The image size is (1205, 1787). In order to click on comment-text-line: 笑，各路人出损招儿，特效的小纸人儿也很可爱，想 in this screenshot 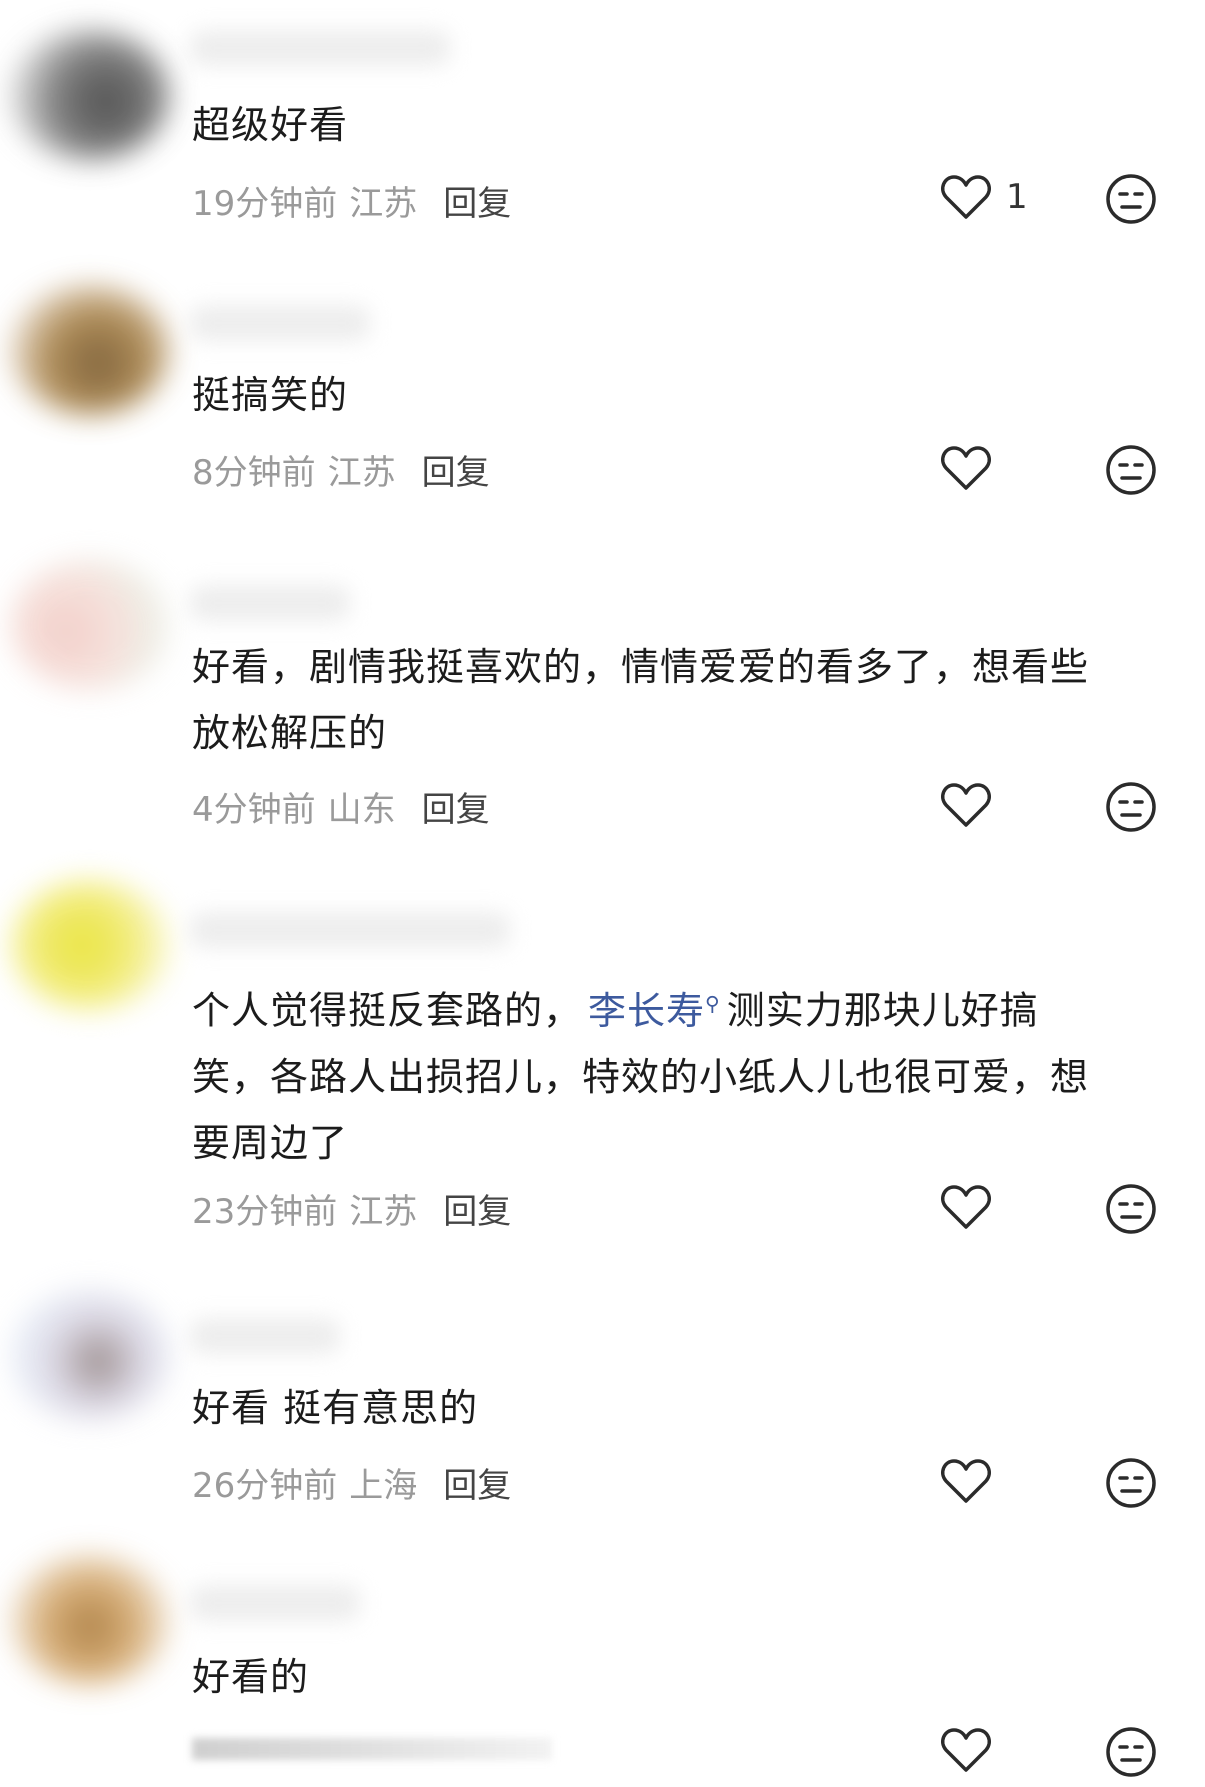, I will do `click(641, 1076)`.